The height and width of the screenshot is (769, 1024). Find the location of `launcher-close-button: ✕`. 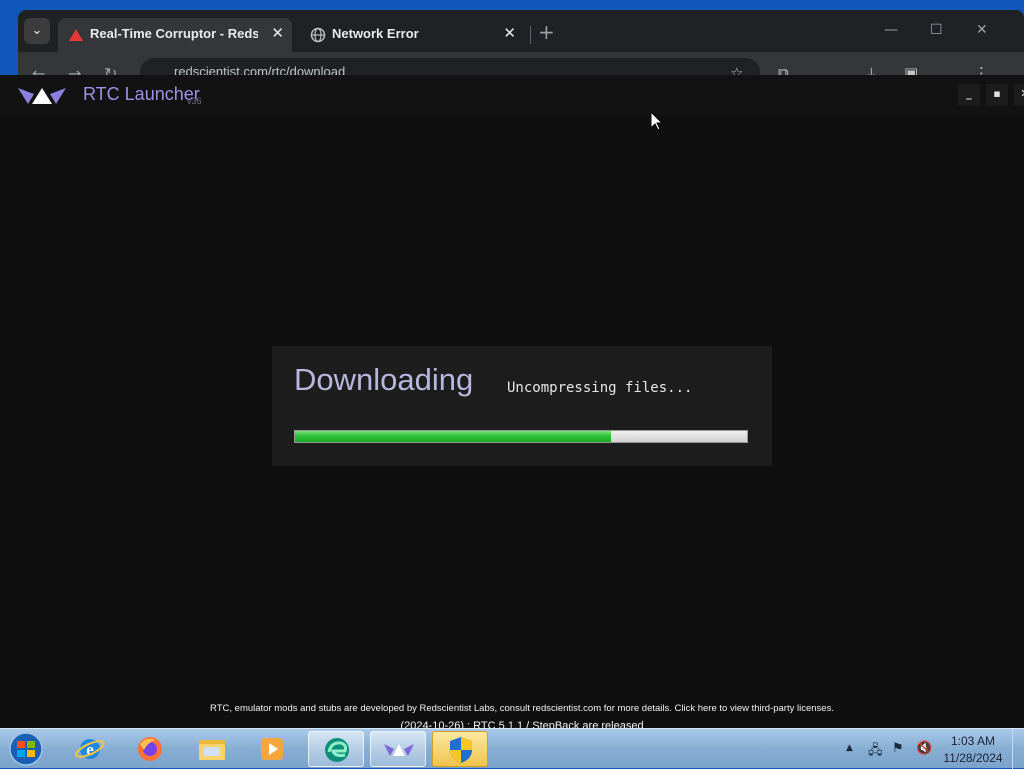

launcher-close-button: ✕ is located at coordinates (1019, 95).